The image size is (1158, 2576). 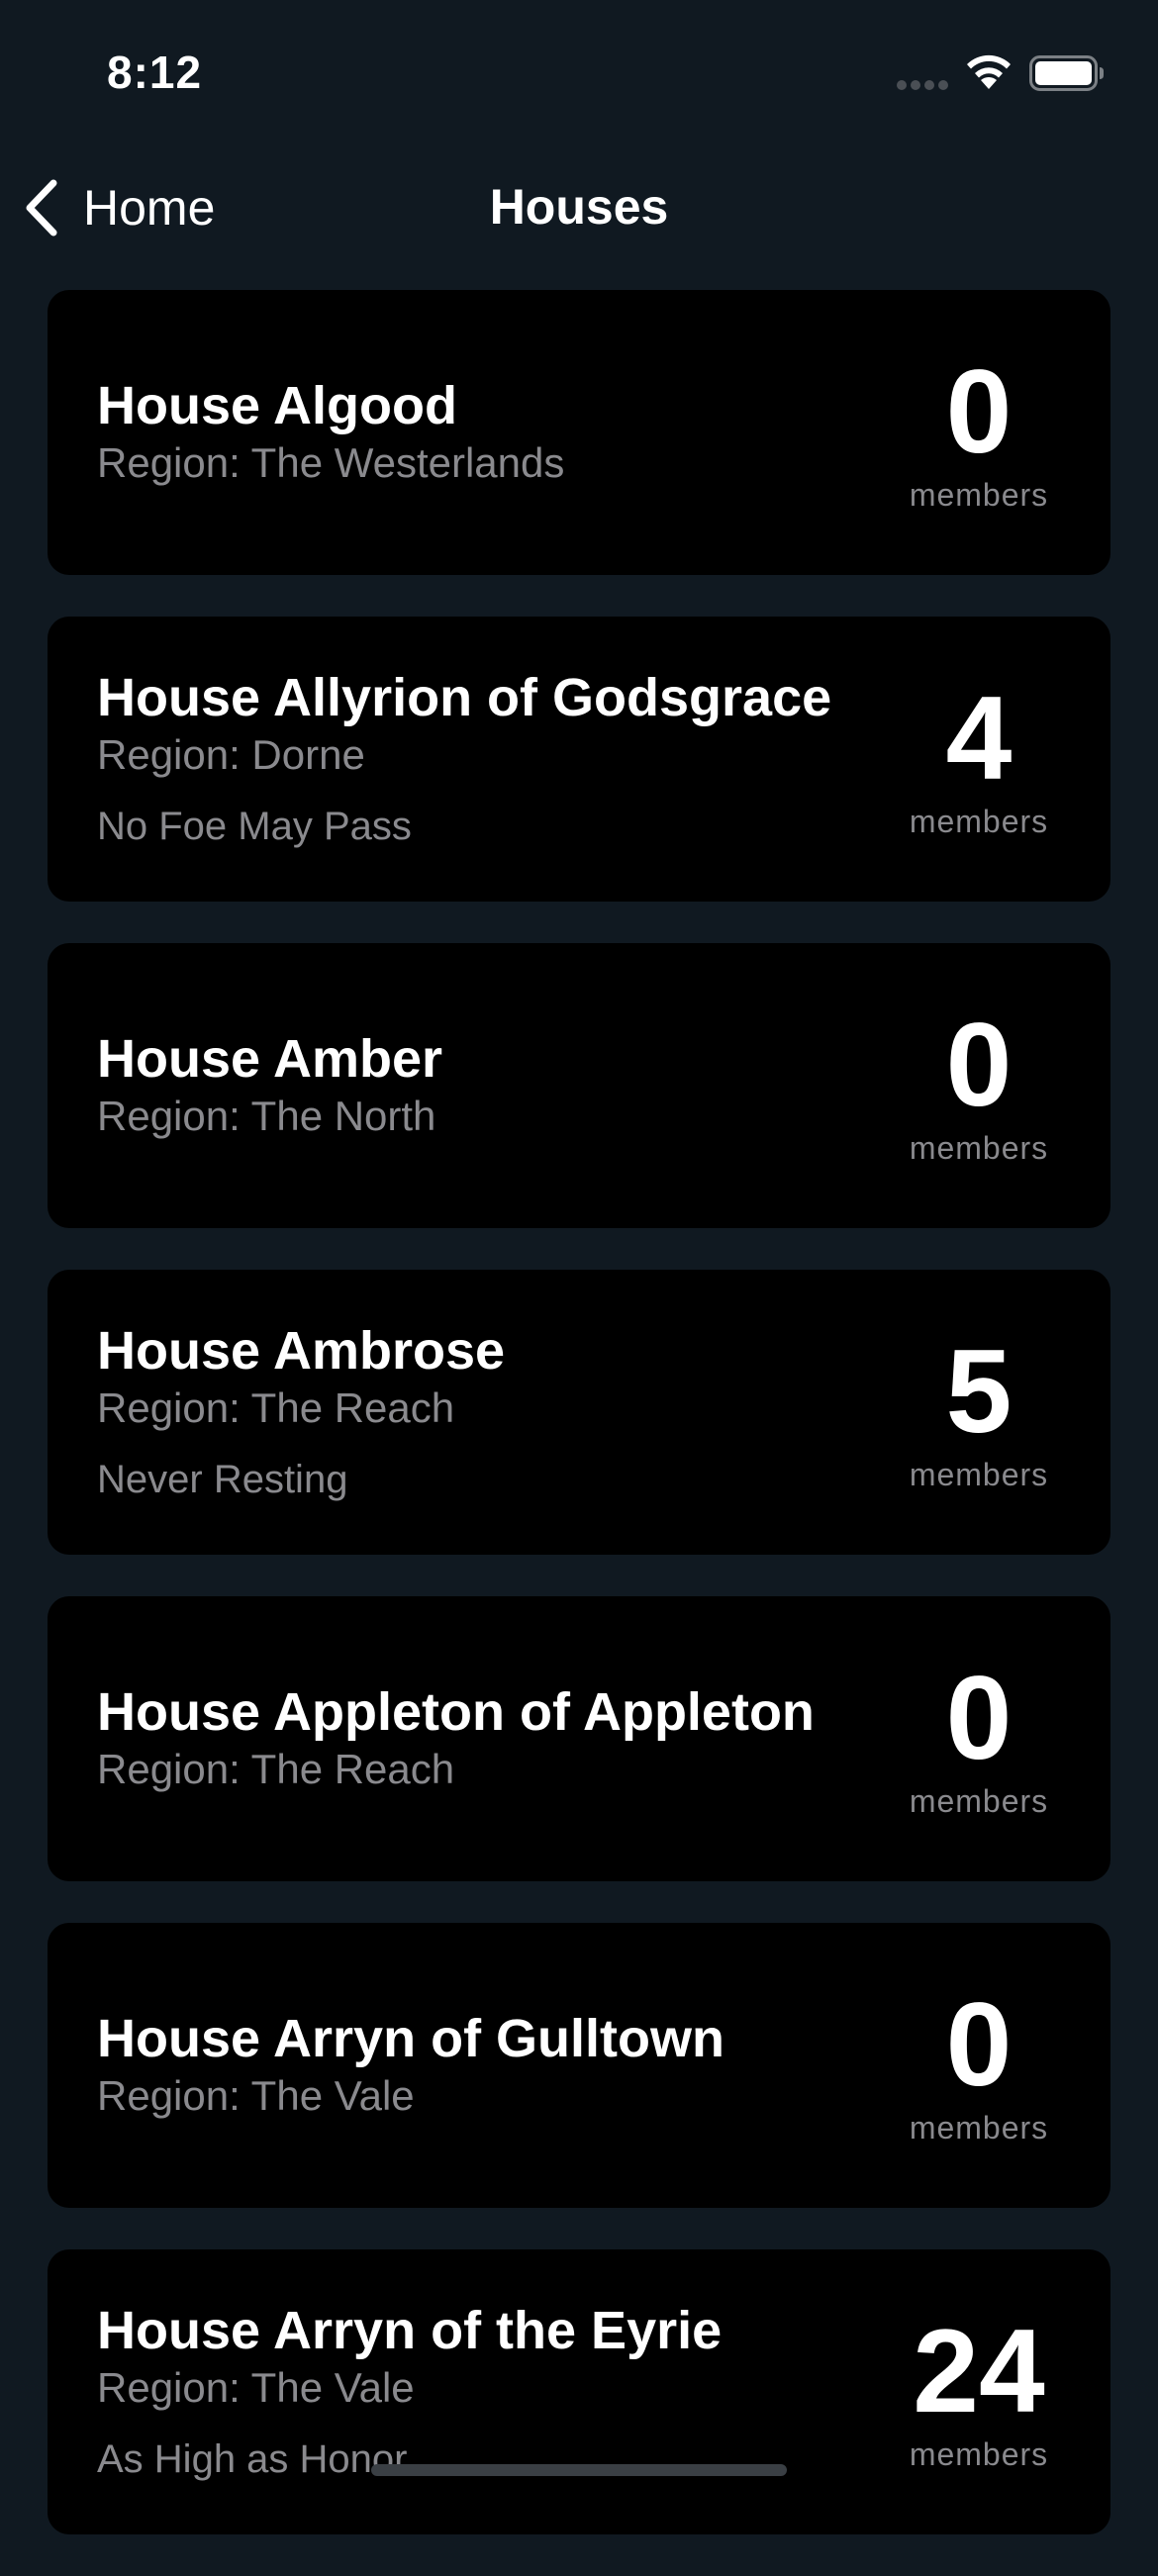 What do you see at coordinates (1066, 73) in the screenshot?
I see `battery-icon` at bounding box center [1066, 73].